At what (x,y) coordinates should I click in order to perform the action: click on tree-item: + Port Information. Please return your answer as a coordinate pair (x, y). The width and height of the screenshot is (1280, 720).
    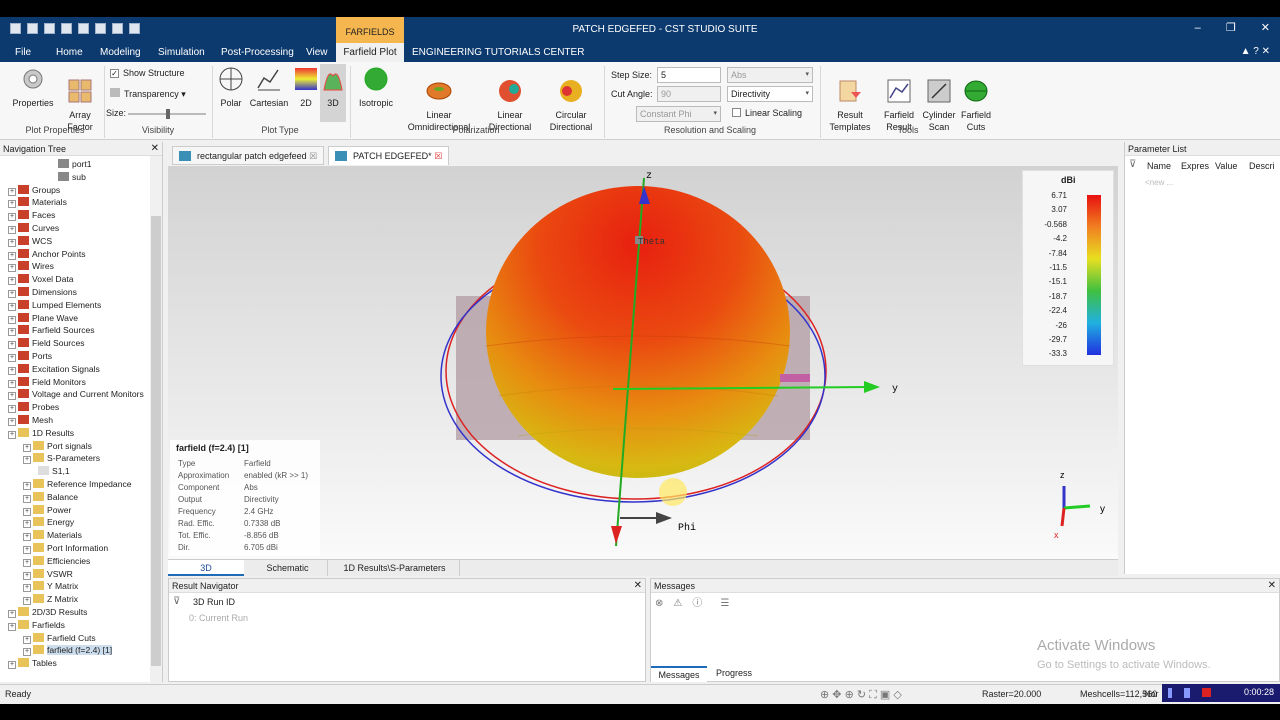
    Looking at the image, I should click on (65, 548).